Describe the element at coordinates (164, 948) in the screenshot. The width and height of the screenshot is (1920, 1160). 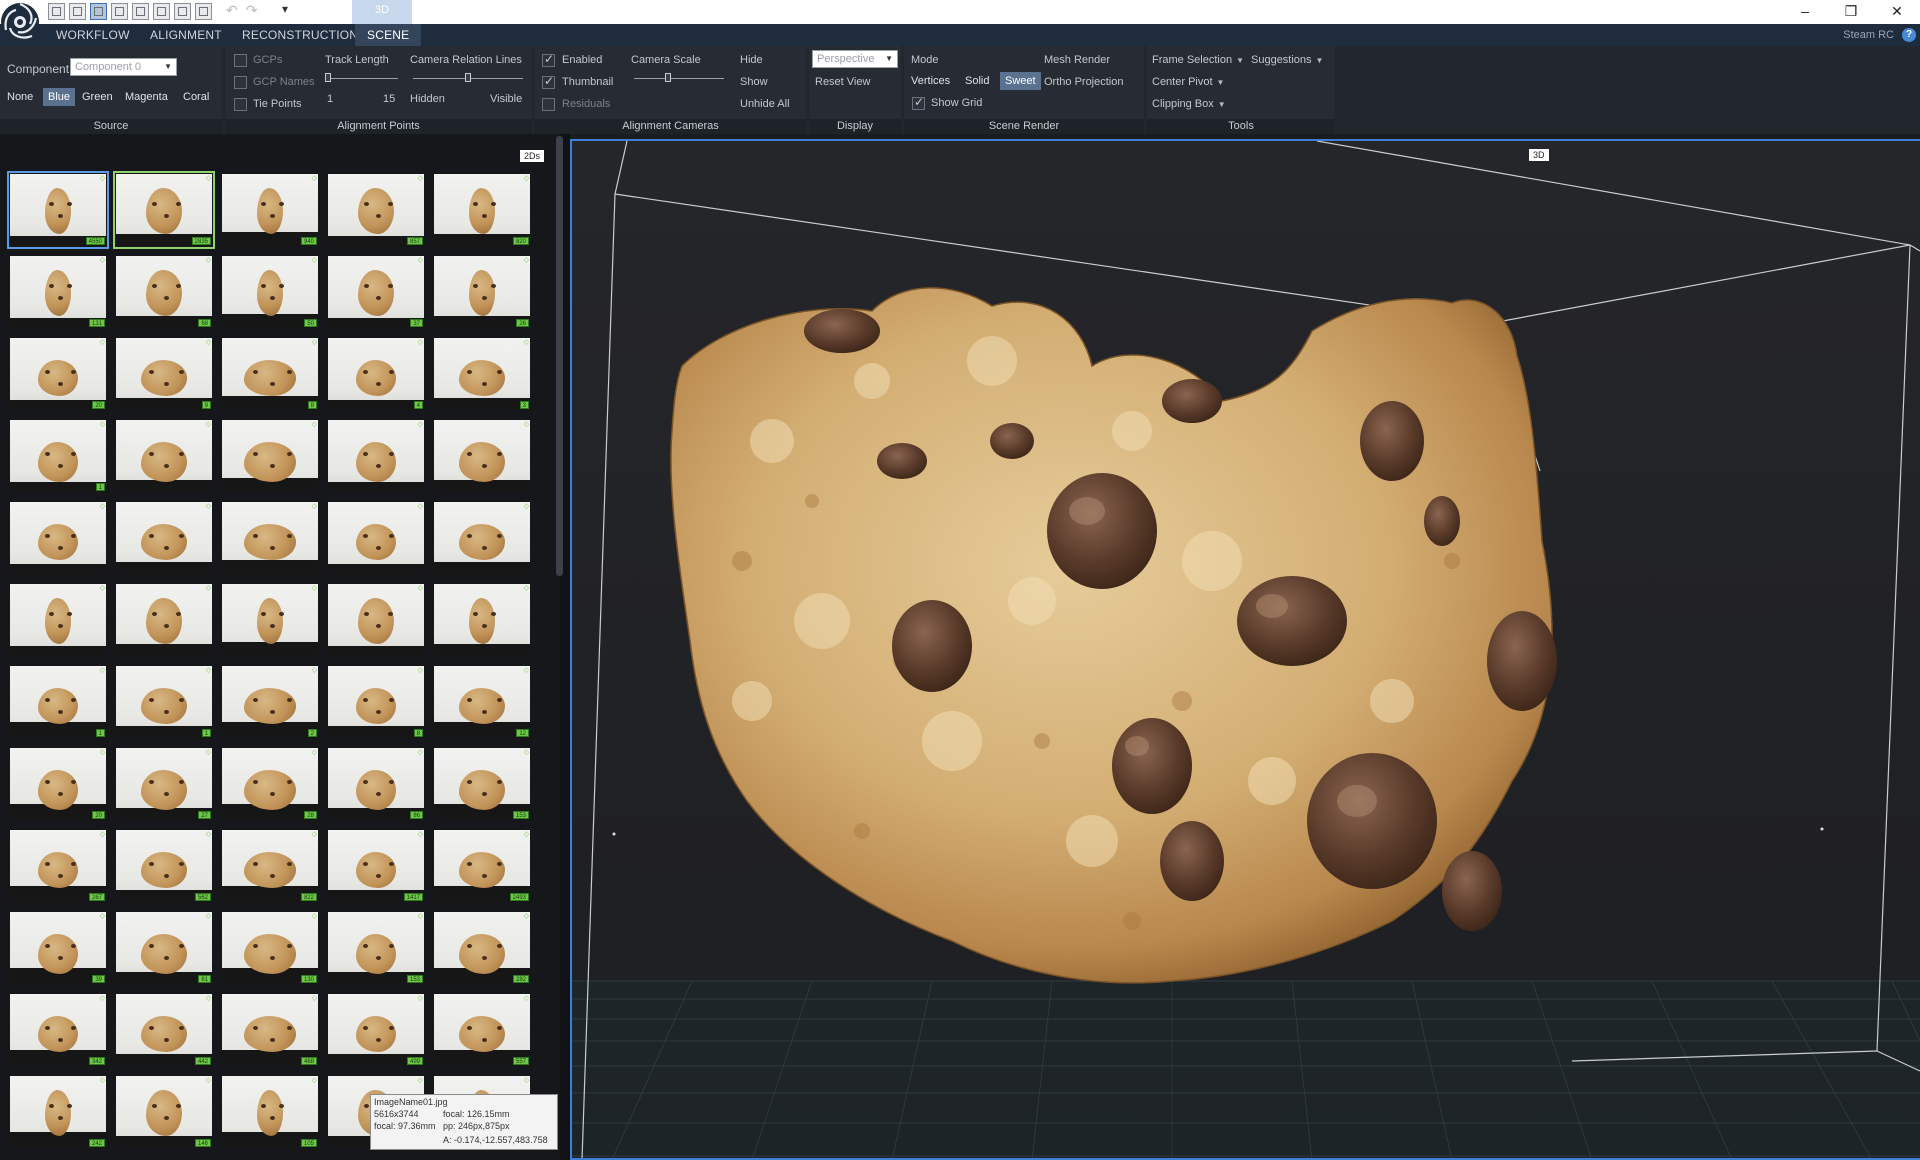
I see `image-thumbnail: ◇ 61` at that location.